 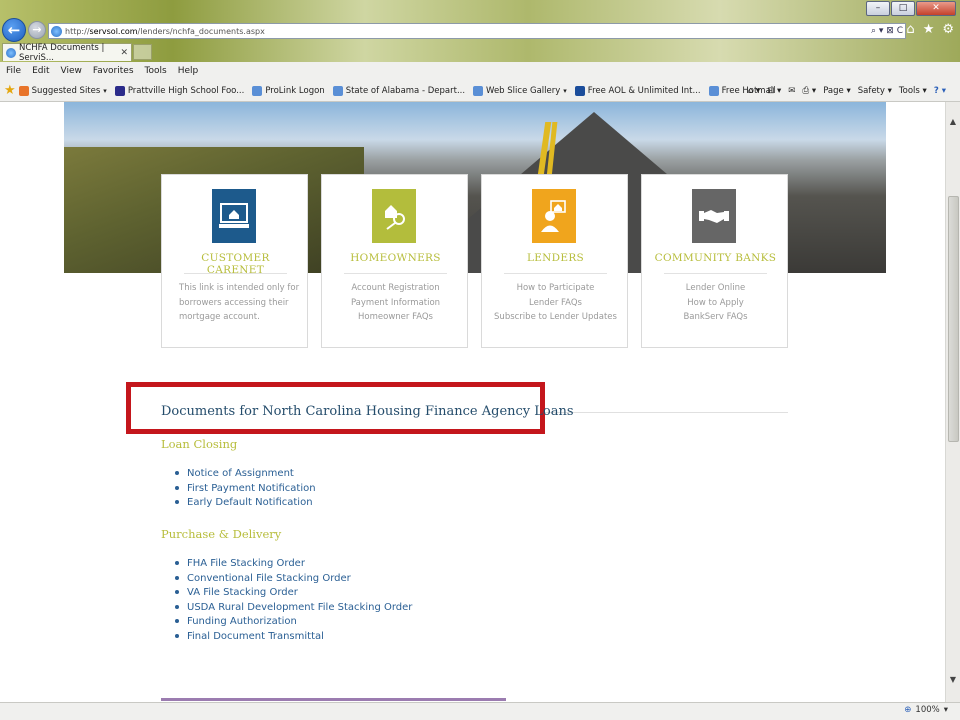 I want to click on menu-edit: Edit, so click(x=40, y=71).